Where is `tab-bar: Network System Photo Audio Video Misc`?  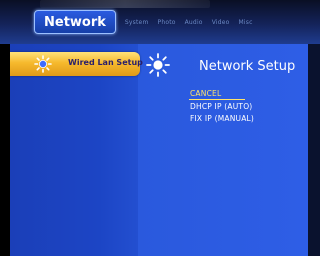 tab-bar: Network System Photo Audio Video Misc is located at coordinates (143, 22).